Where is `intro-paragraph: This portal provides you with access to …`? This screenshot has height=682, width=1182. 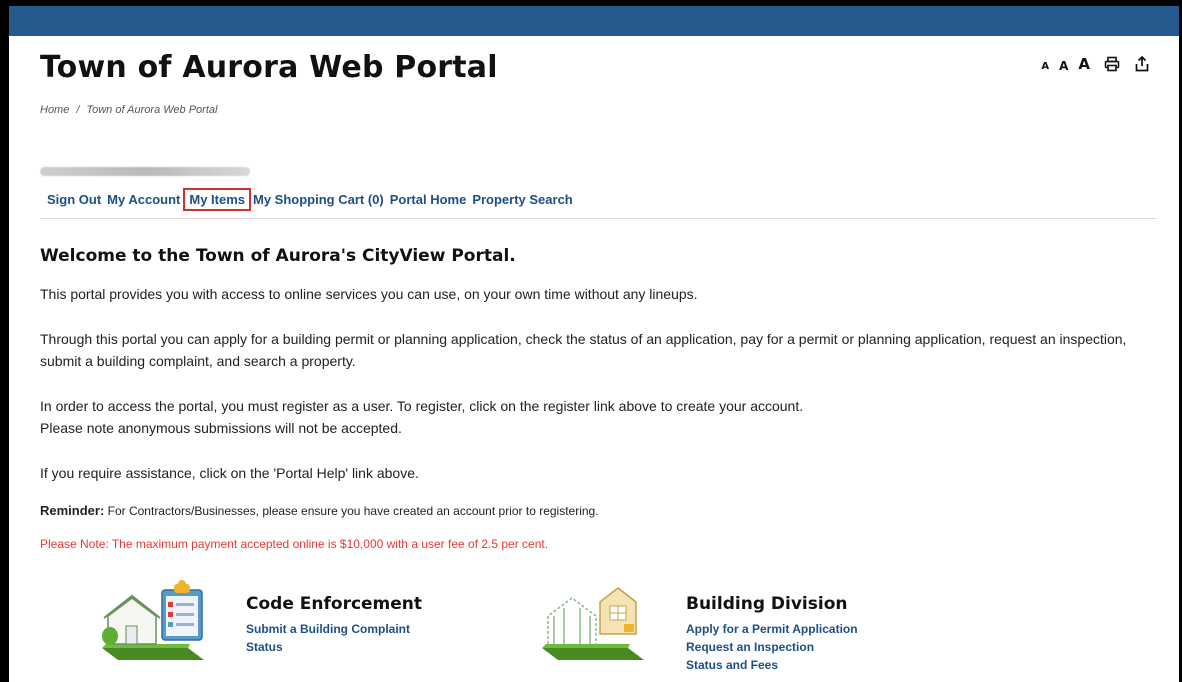 intro-paragraph: This portal provides you with access to … is located at coordinates (369, 294).